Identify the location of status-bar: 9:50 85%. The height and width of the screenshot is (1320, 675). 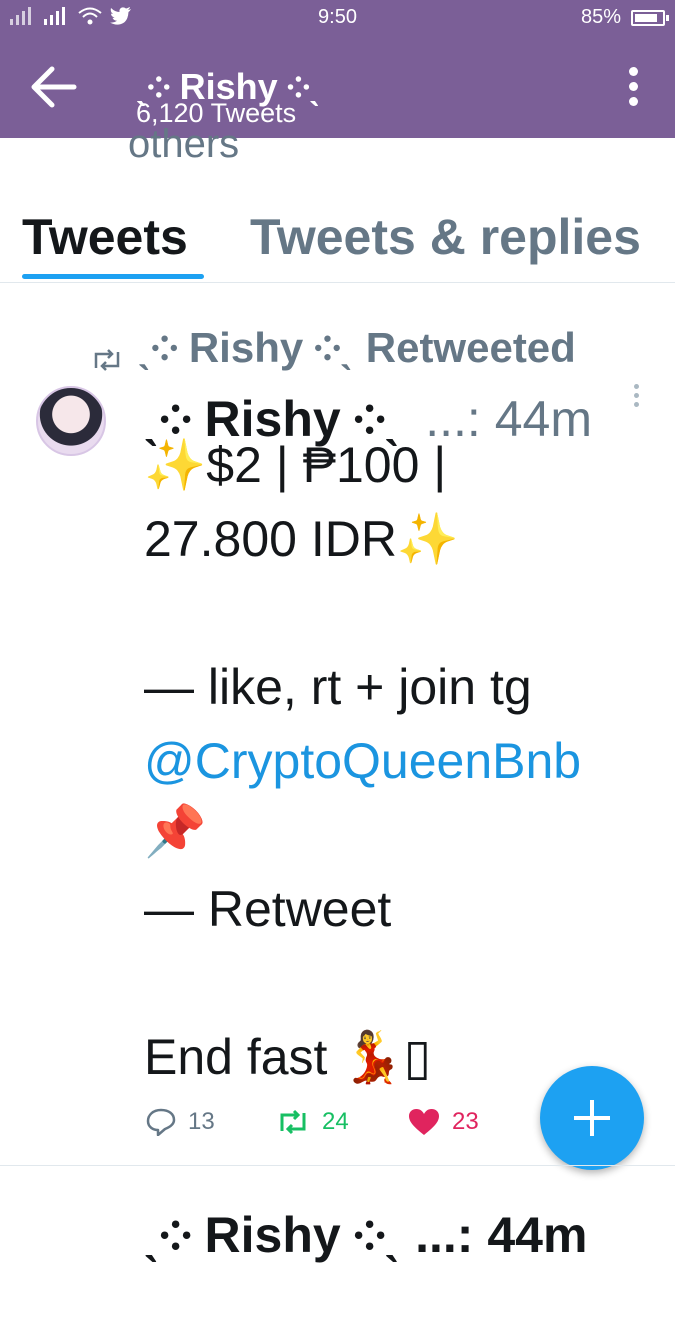
(337, 18).